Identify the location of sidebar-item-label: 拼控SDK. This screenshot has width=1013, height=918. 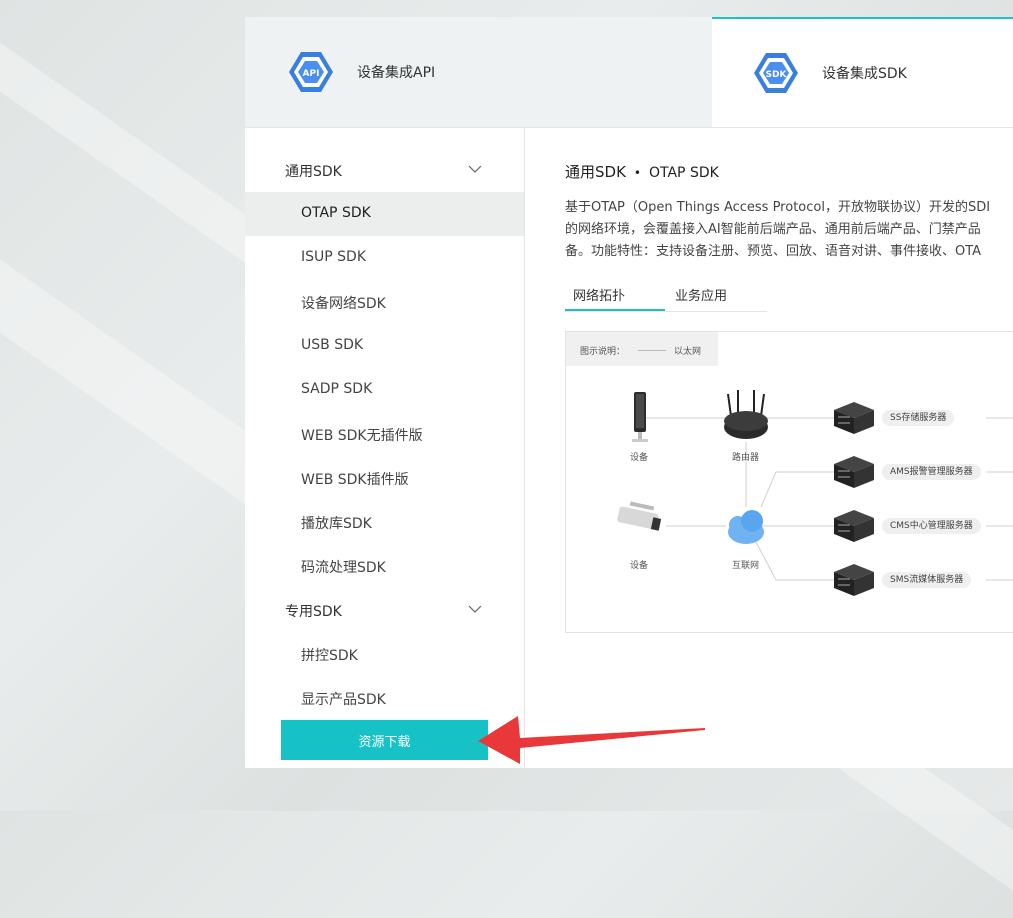
(329, 656).